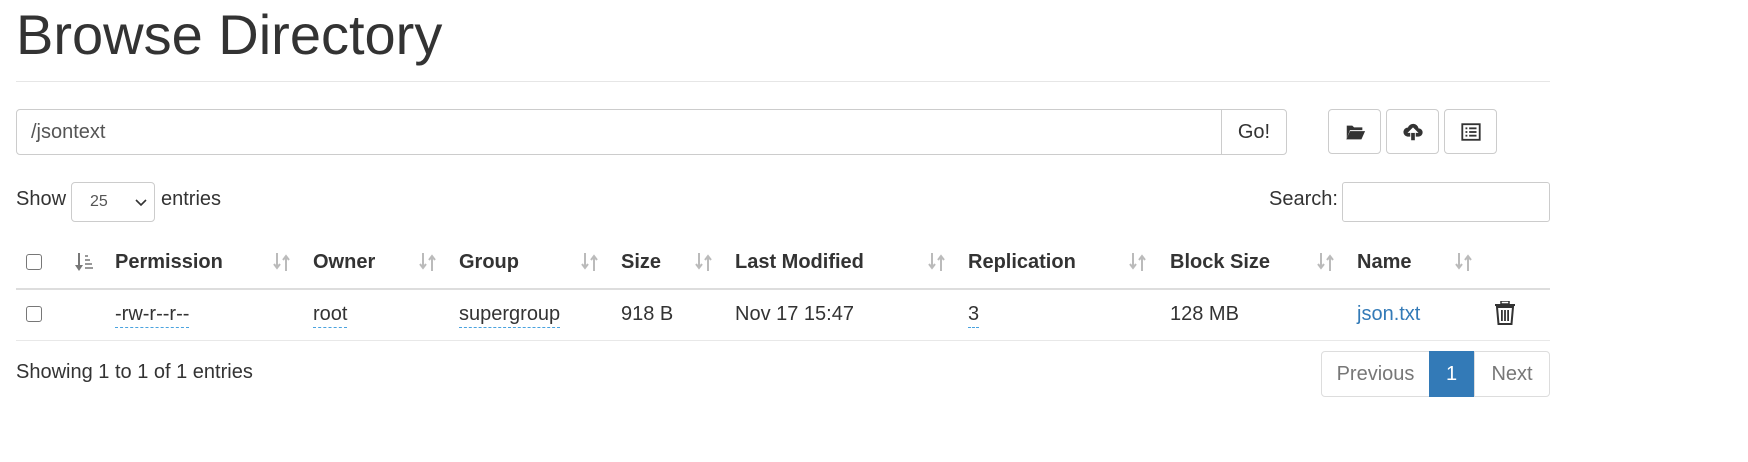  I want to click on directory-path-input: /jsontext, so click(619, 132).